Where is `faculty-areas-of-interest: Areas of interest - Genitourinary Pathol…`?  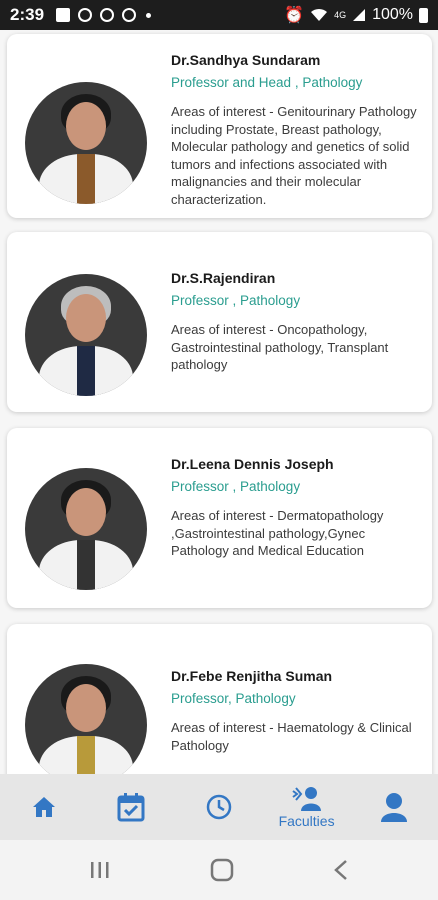
faculty-areas-of-interest: Areas of interest - Genitourinary Pathol… is located at coordinates (294, 155).